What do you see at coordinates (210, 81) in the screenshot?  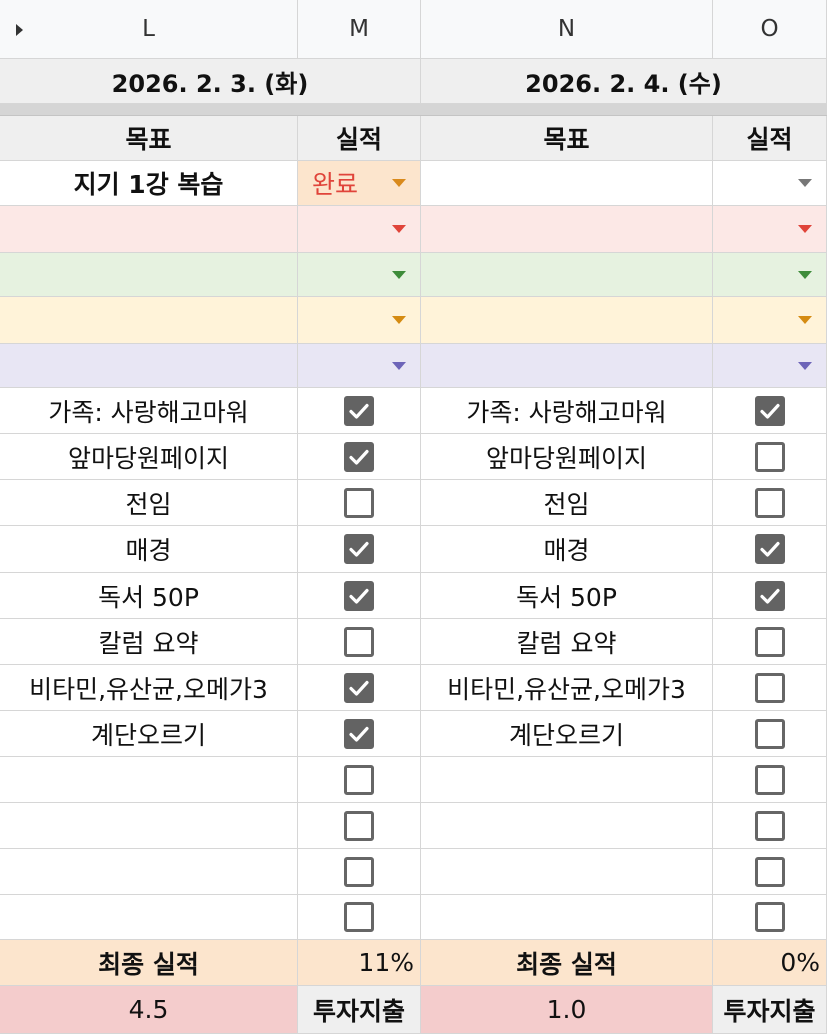 I see `day1-date: 2026. 2. 3. (화)` at bounding box center [210, 81].